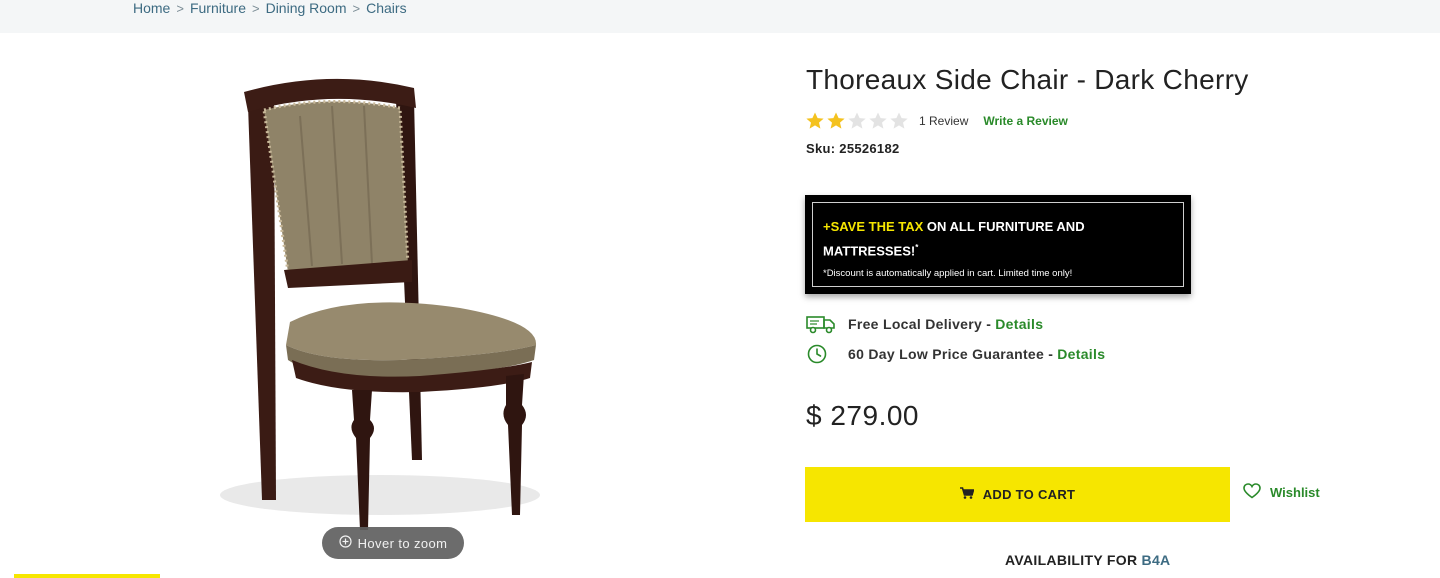 This screenshot has width=1440, height=578. Describe the element at coordinates (1027, 79) in the screenshot. I see `product-title: Thoreaux Side Chair - Dark Cherry` at that location.